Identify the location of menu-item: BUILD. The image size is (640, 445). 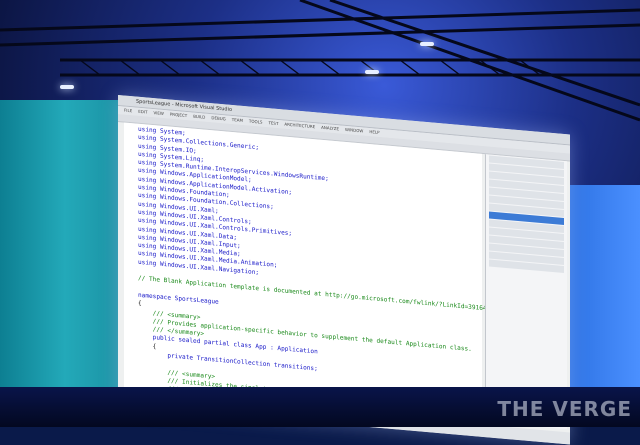
(199, 117).